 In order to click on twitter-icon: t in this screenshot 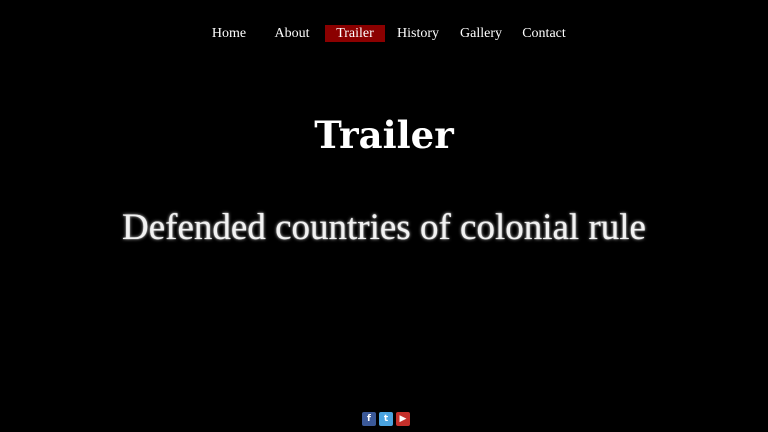, I will do `click(386, 419)`.